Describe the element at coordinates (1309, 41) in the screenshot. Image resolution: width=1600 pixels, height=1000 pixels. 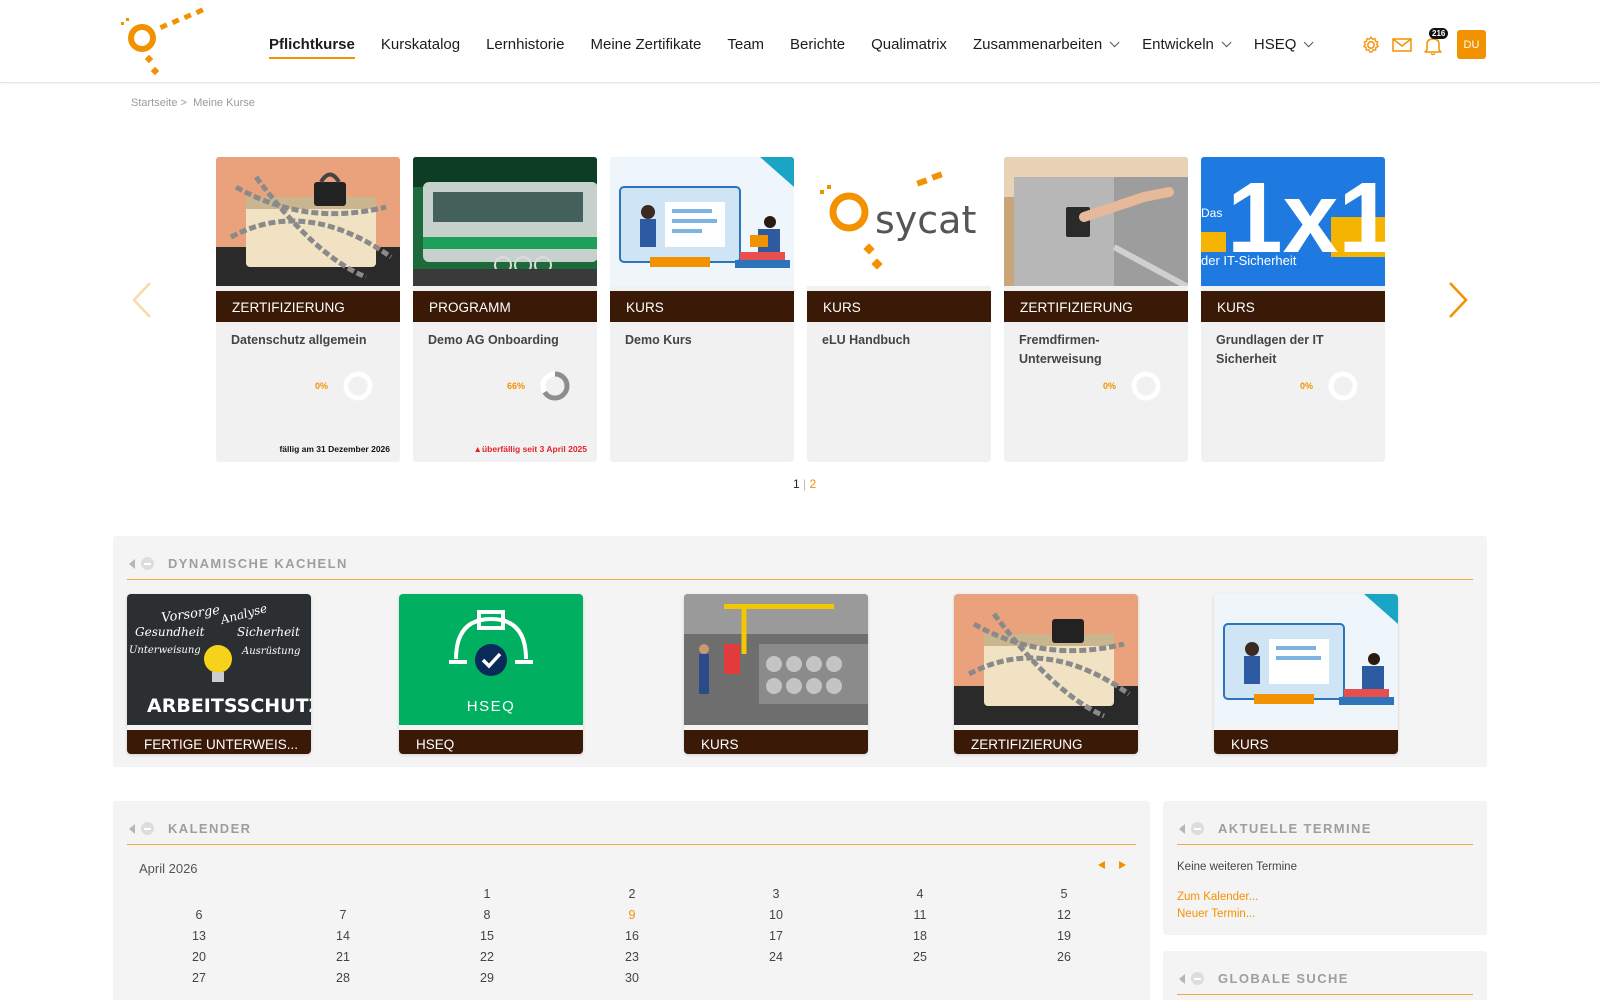
I see `chevron-down-icon` at that location.